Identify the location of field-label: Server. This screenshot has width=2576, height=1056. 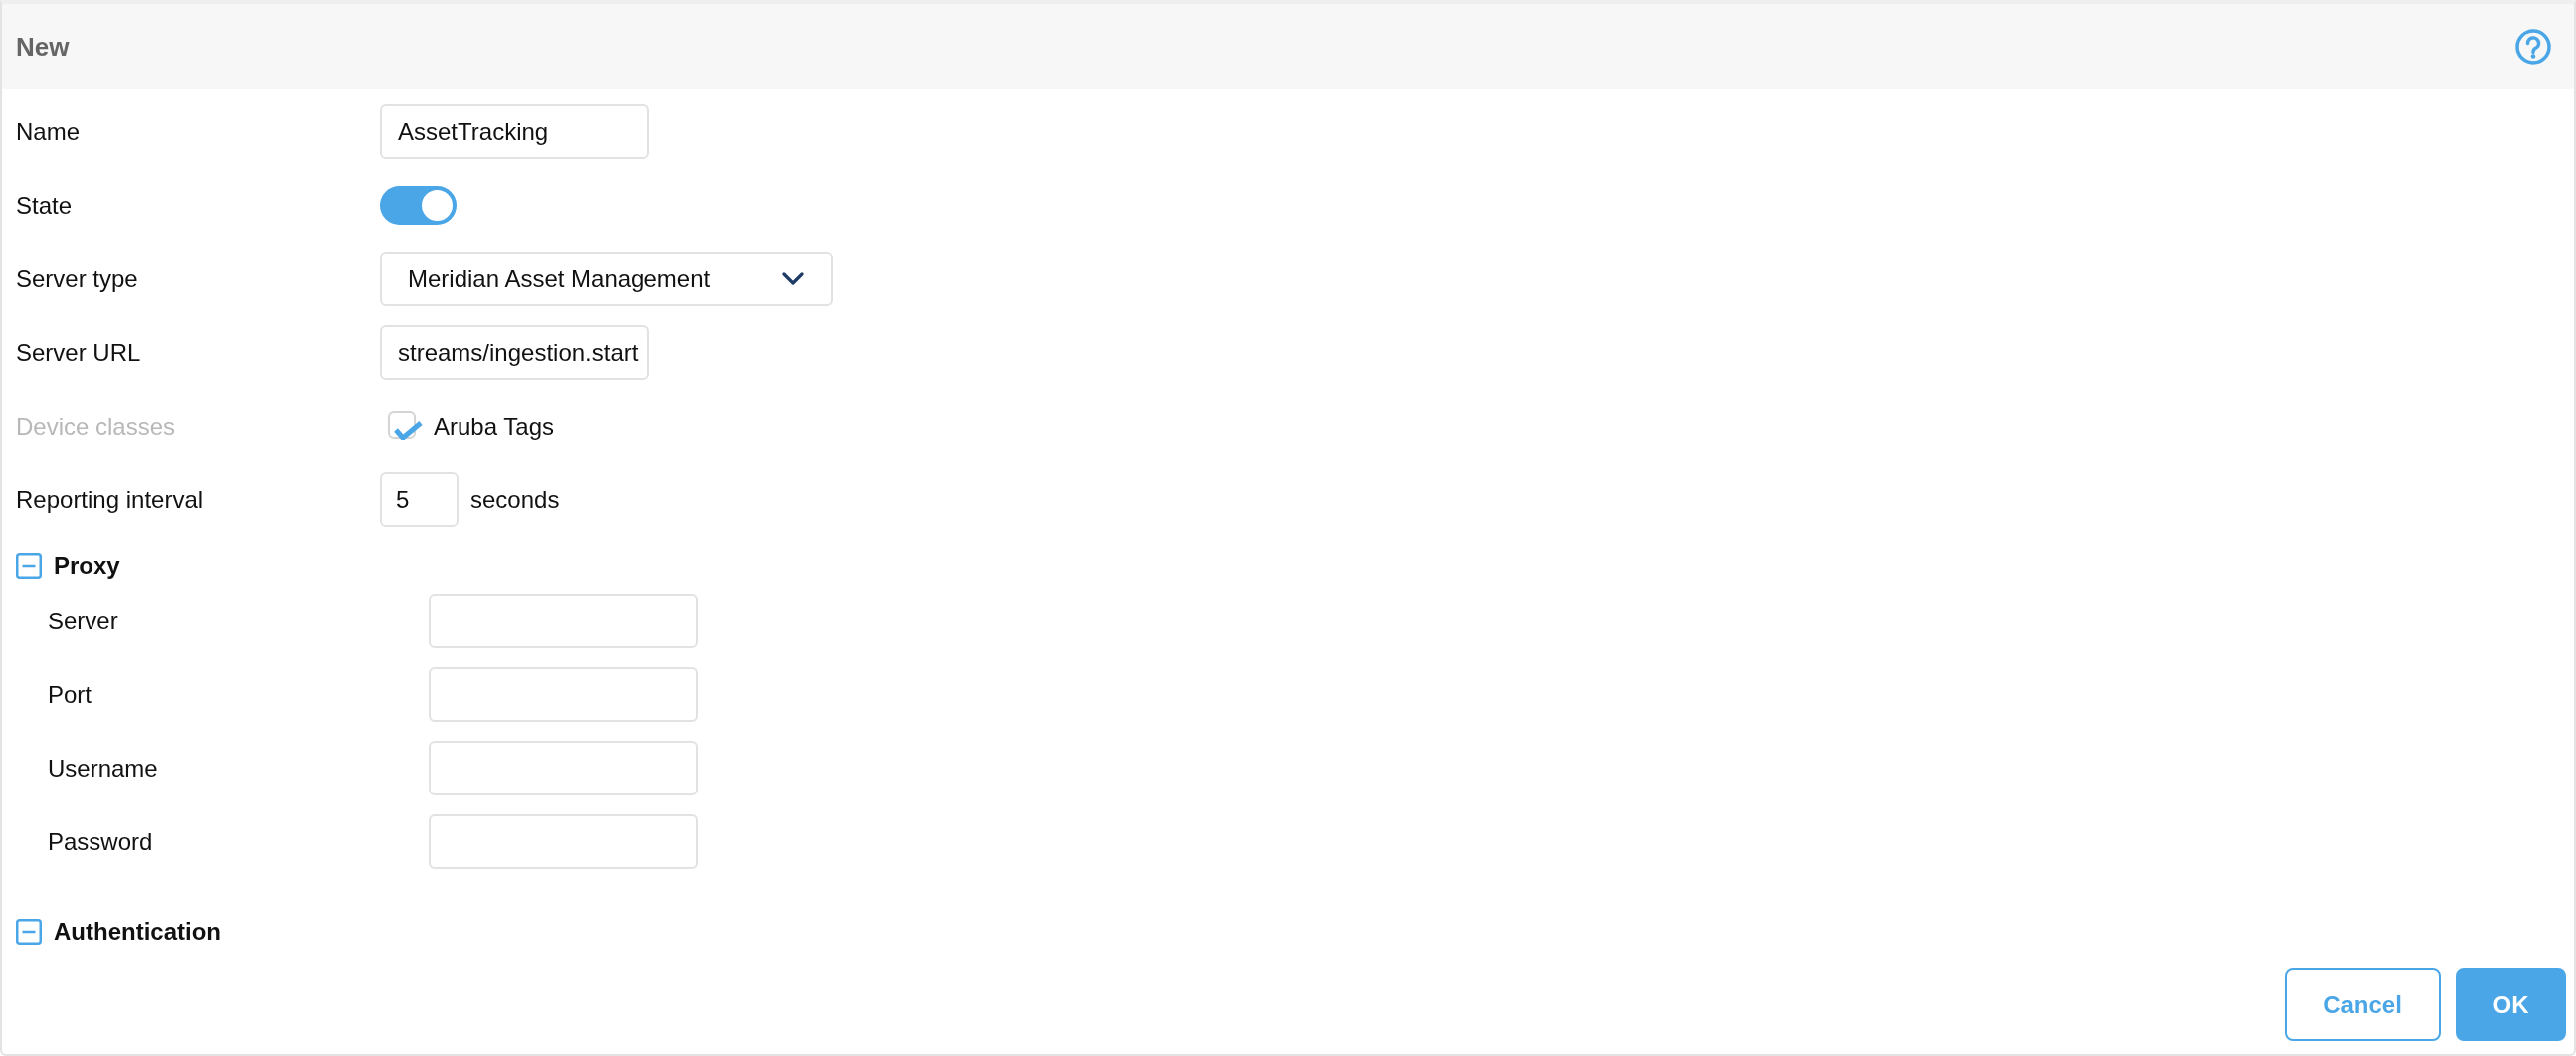
(83, 621).